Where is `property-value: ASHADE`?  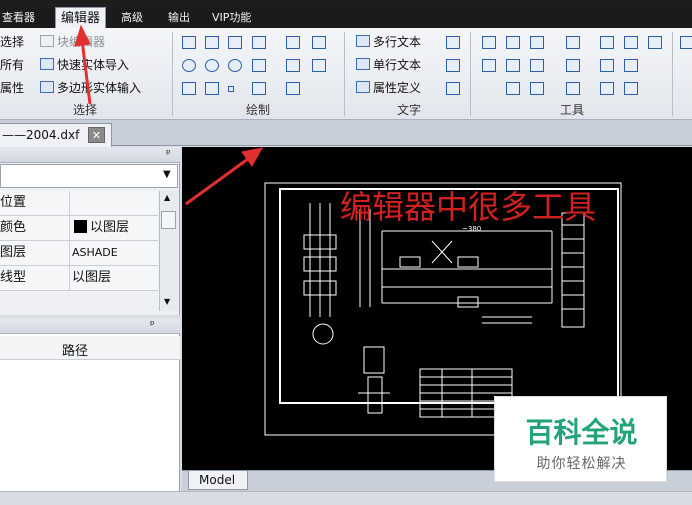 property-value: ASHADE is located at coordinates (95, 252).